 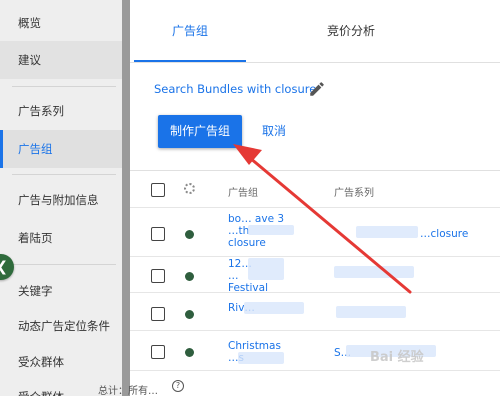 What do you see at coordinates (189, 188) in the screenshot?
I see `status-column-icon` at bounding box center [189, 188].